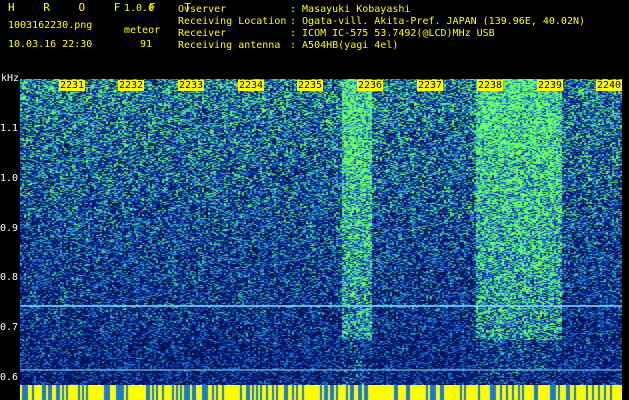  Describe the element at coordinates (131, 85) in the screenshot. I see `time-label: 2232` at that location.